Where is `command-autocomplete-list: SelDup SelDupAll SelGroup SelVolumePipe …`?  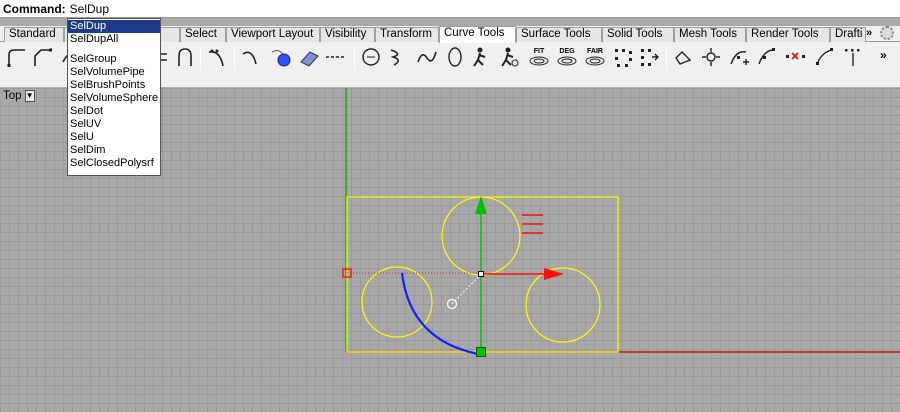
command-autocomplete-list: SelDup SelDupAll SelGroup SelVolumePipe … is located at coordinates (114, 97).